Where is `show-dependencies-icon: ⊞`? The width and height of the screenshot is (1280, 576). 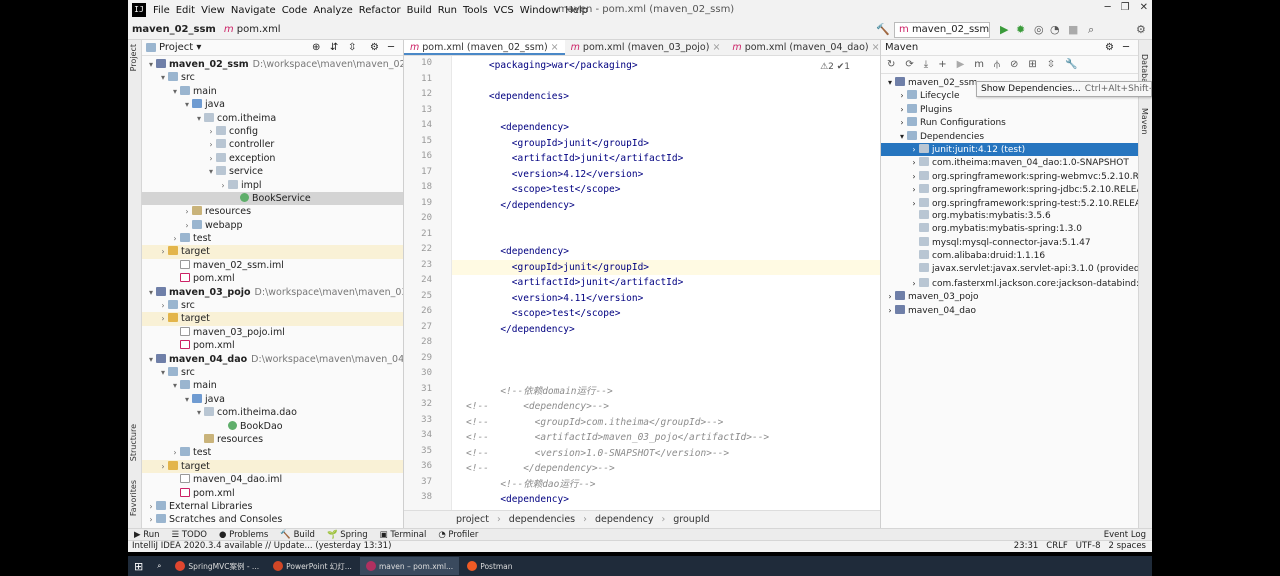 show-dependencies-icon: ⊞ is located at coordinates (1032, 64).